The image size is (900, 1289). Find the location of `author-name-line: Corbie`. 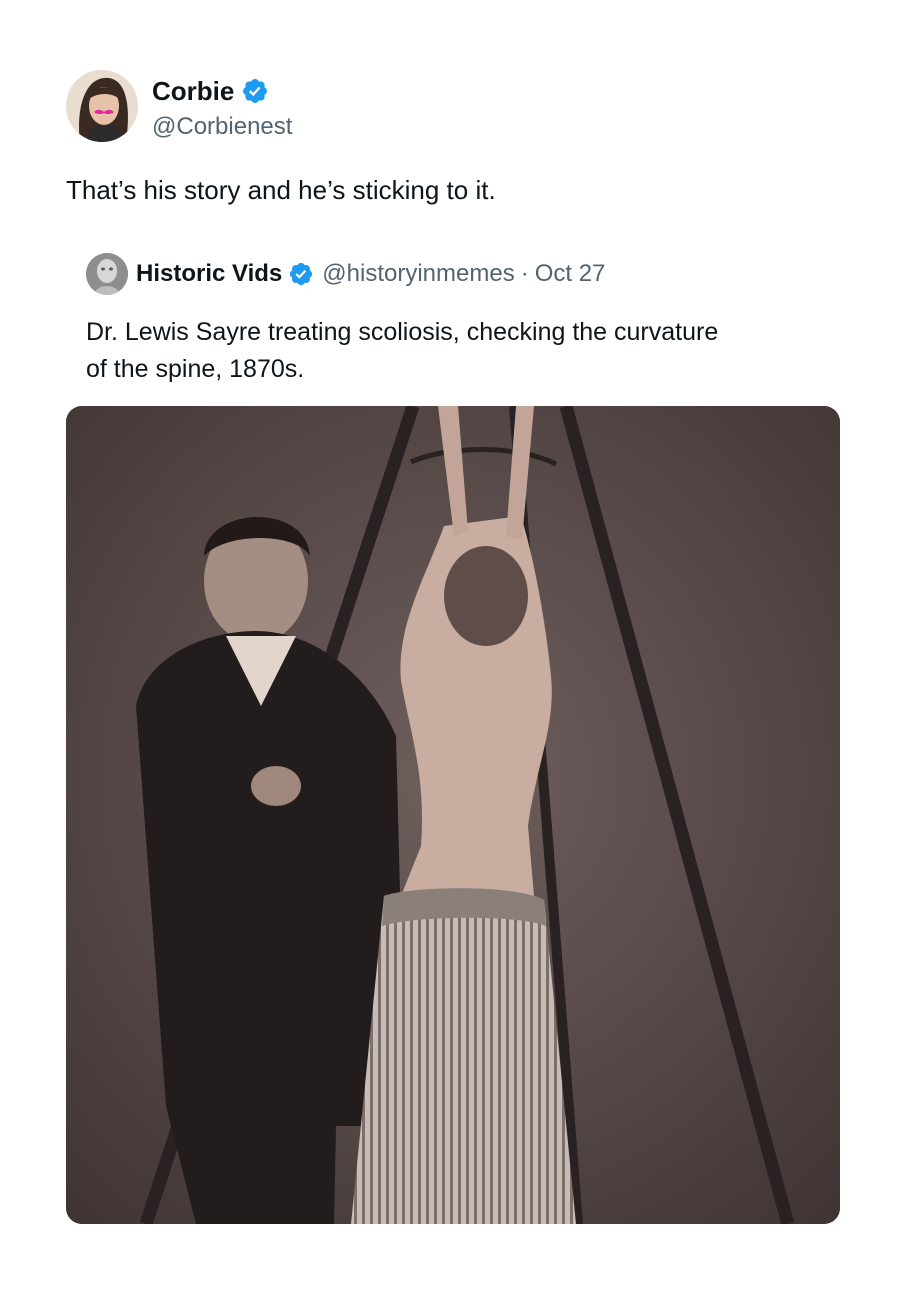

author-name-line: Corbie is located at coordinates (222, 91).